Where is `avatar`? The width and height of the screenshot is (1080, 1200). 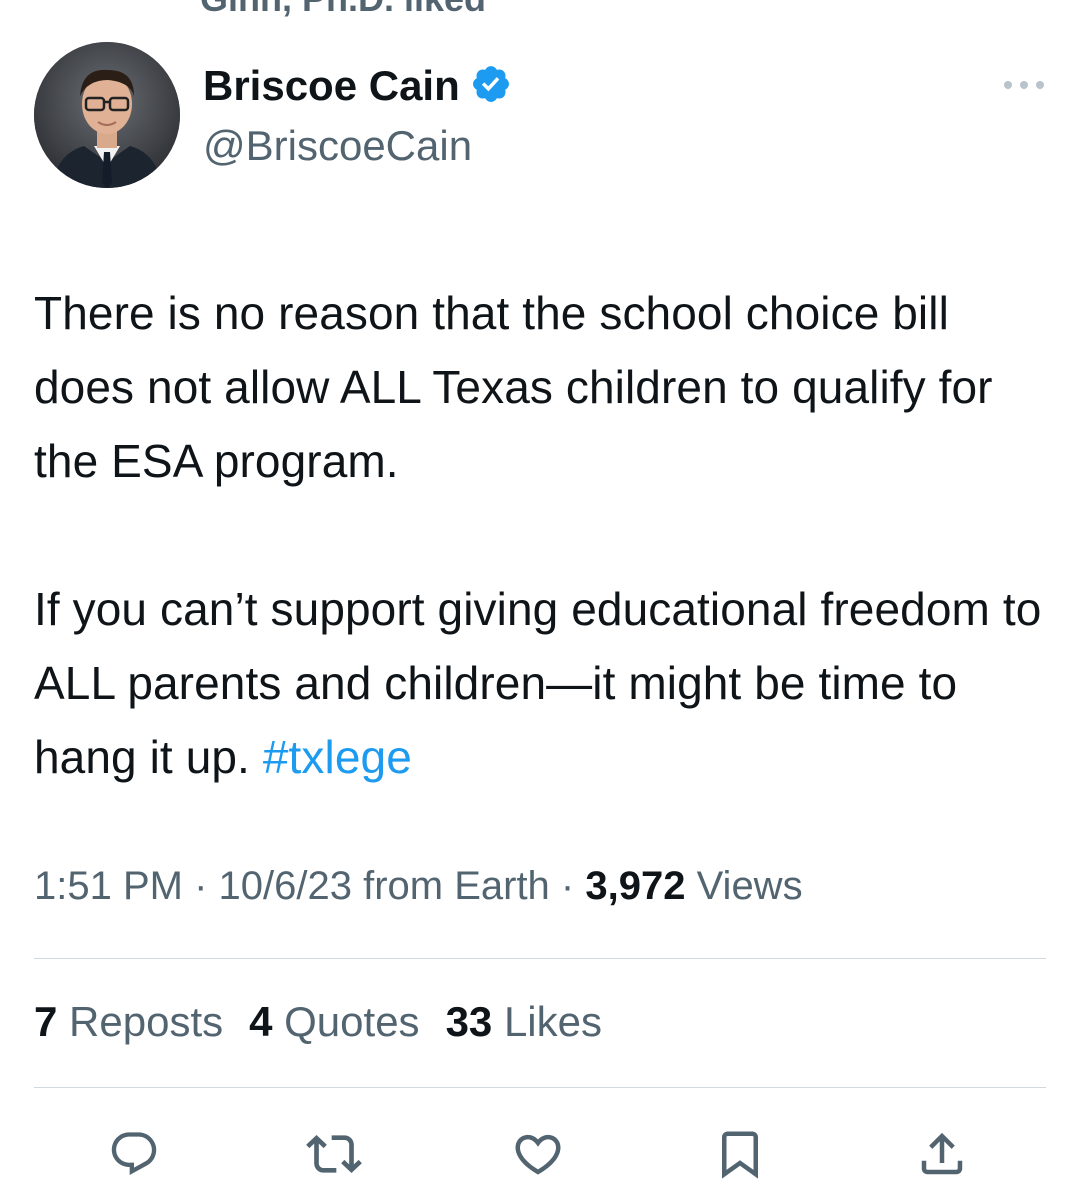 avatar is located at coordinates (107, 115).